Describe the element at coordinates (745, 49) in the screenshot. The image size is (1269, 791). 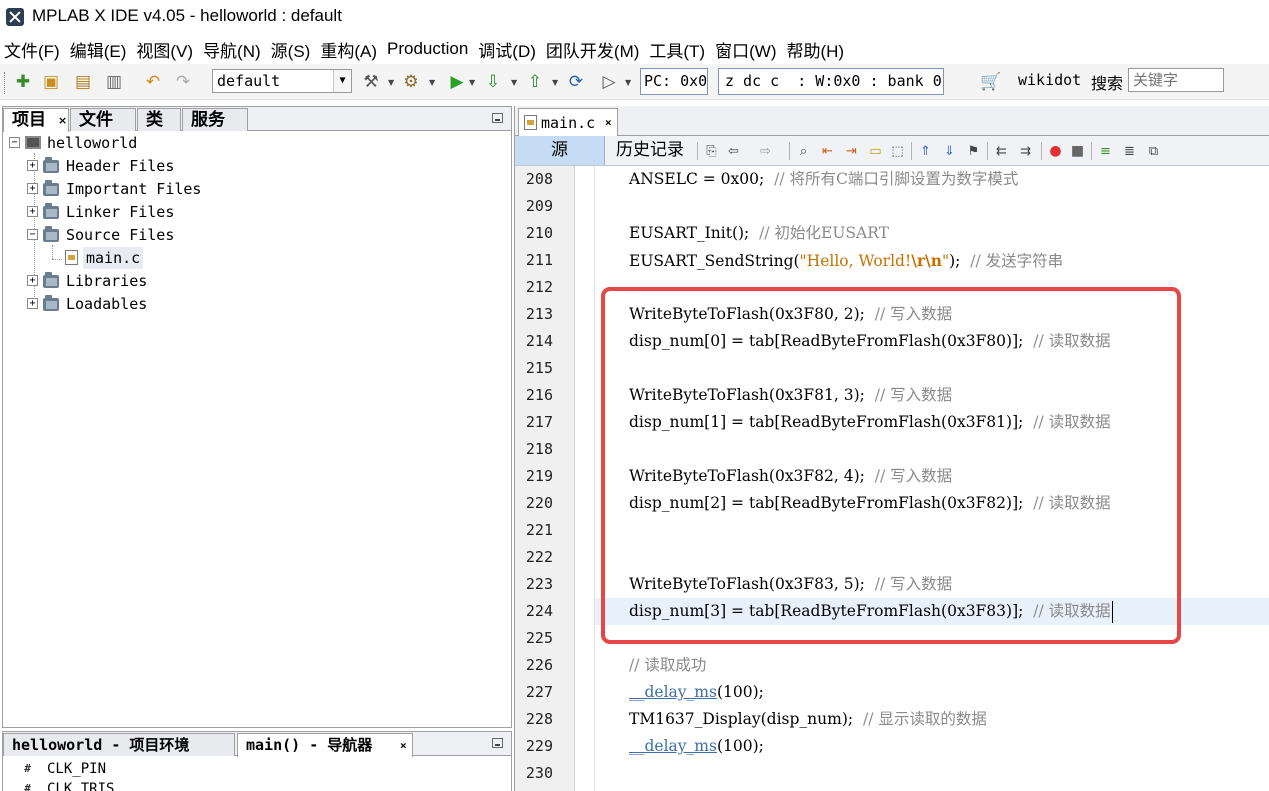
I see `menu-window: 窗口(W)` at that location.